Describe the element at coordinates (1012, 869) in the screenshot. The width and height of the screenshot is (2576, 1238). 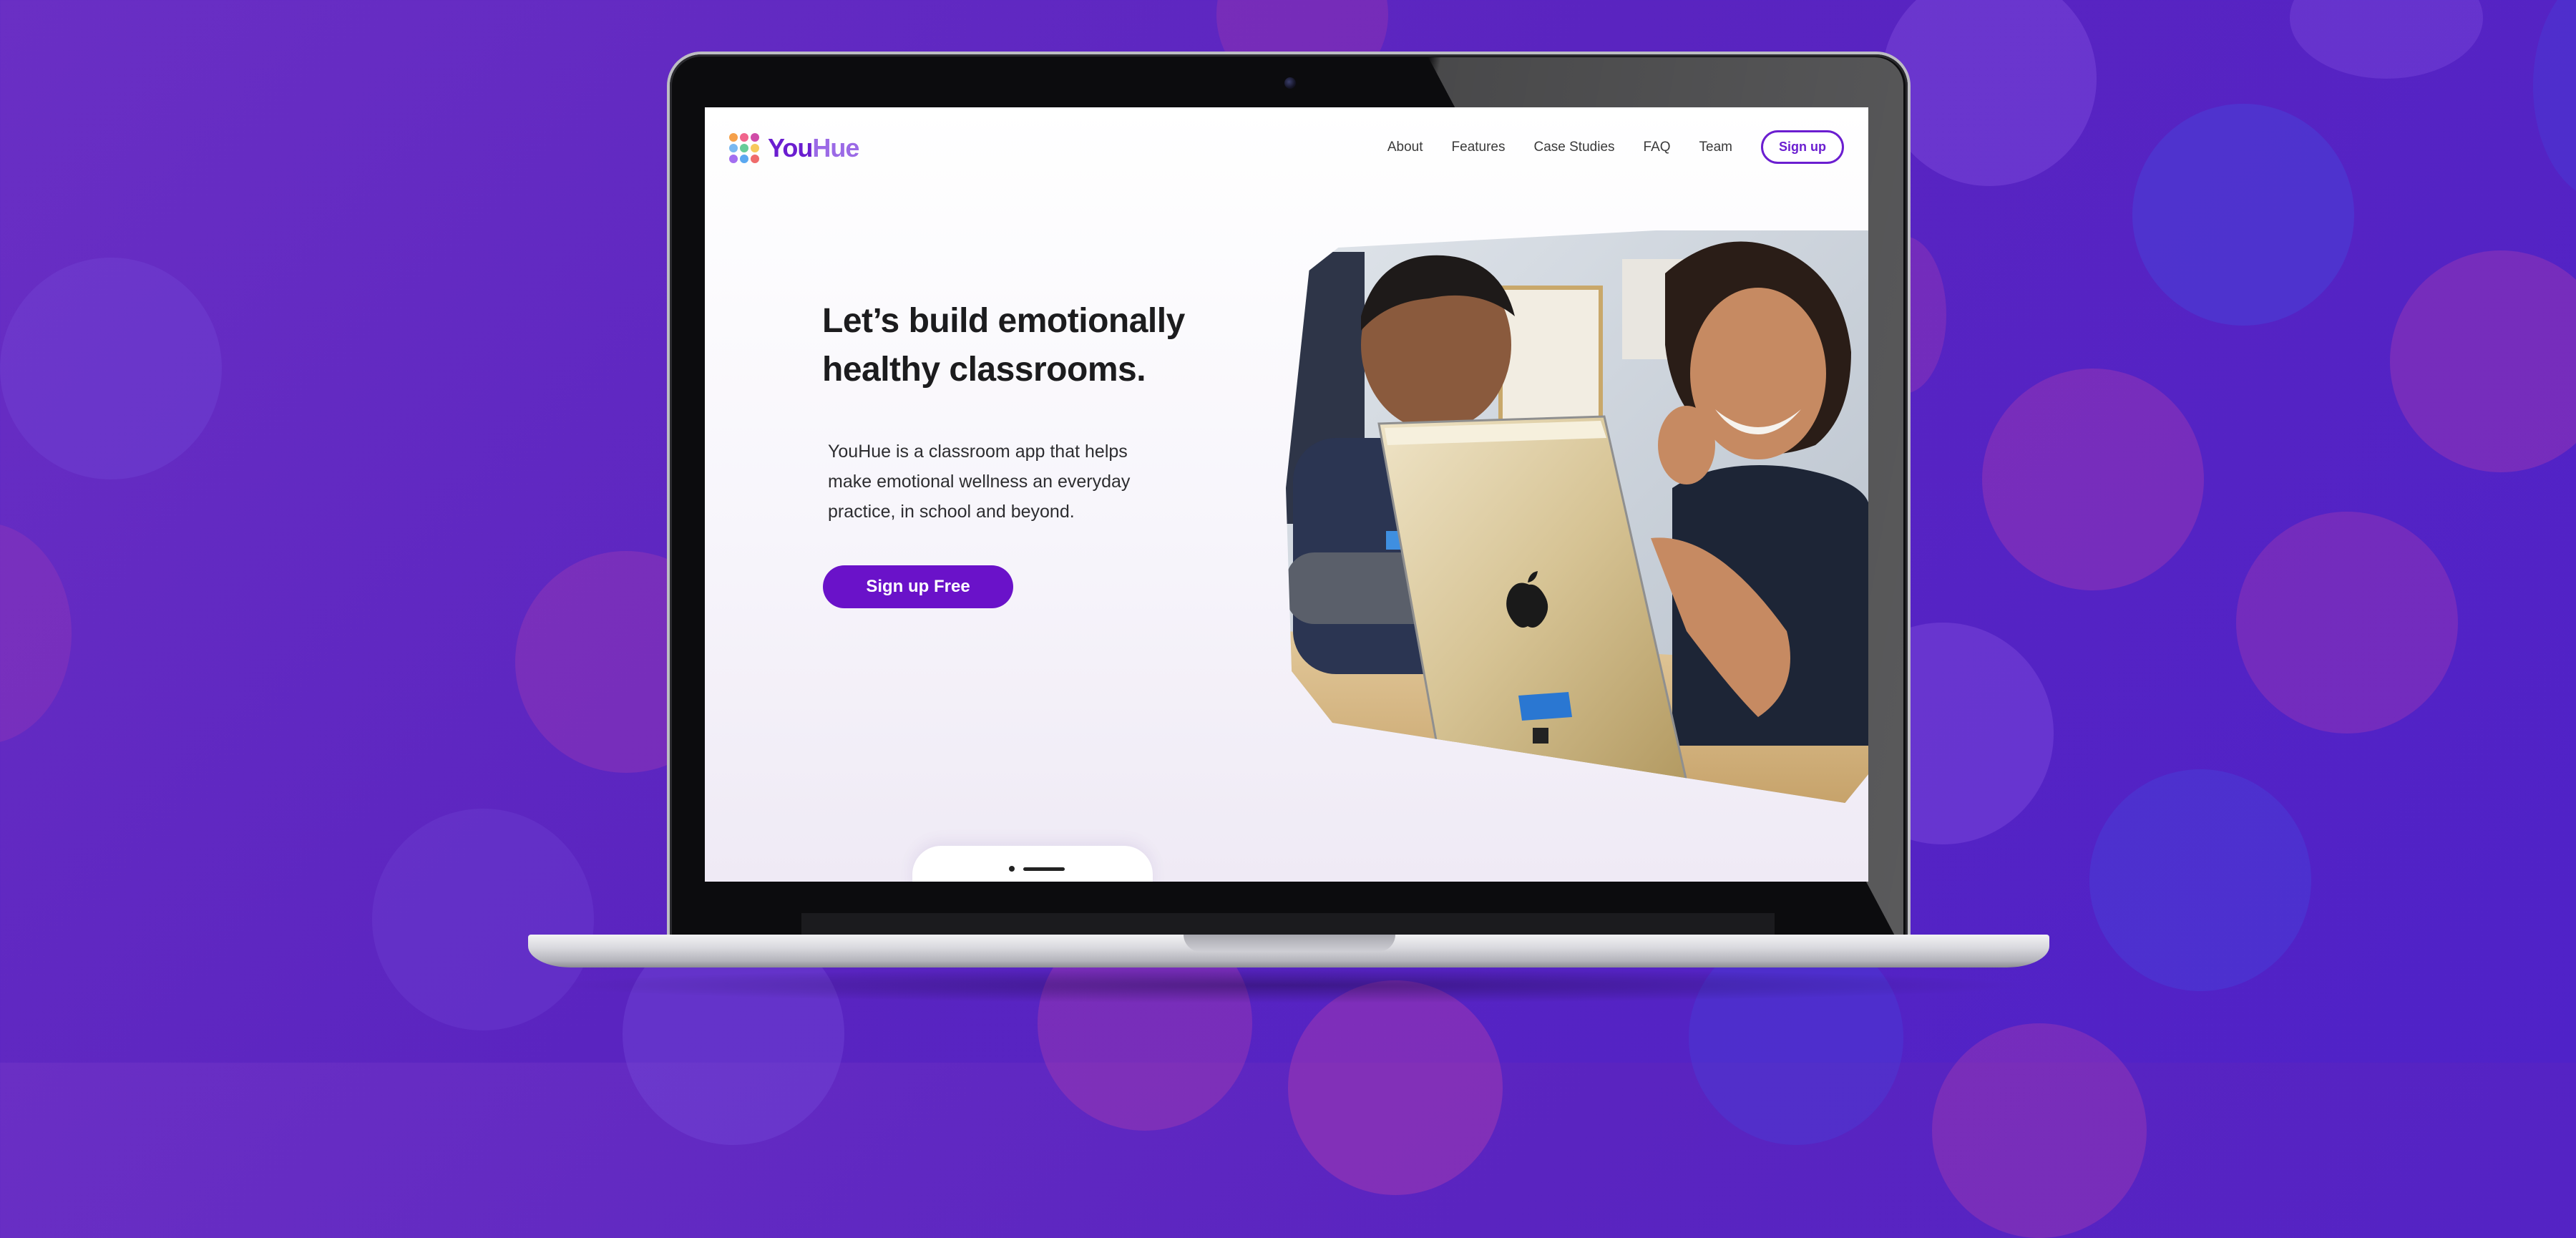
I see `scroll-dot-icon` at that location.